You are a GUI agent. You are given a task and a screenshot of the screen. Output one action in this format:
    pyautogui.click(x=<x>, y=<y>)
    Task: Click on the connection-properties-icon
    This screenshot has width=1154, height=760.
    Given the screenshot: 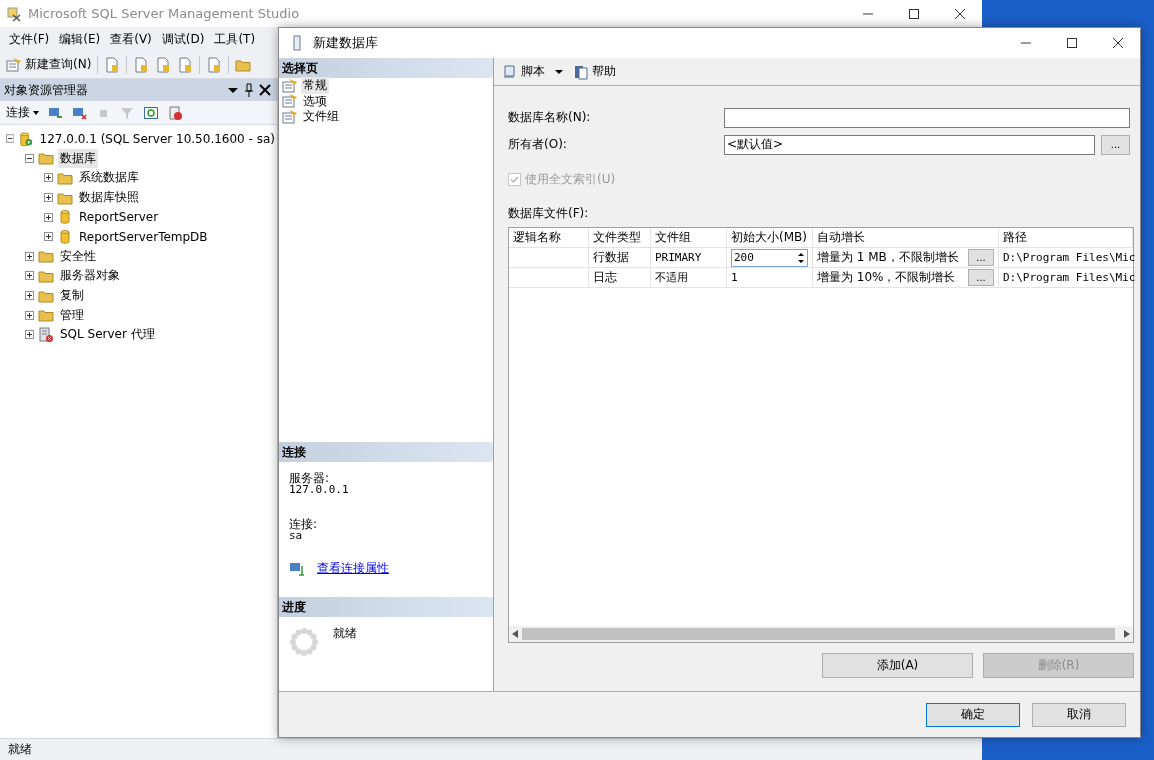 What is the action you would take?
    pyautogui.click(x=297, y=568)
    